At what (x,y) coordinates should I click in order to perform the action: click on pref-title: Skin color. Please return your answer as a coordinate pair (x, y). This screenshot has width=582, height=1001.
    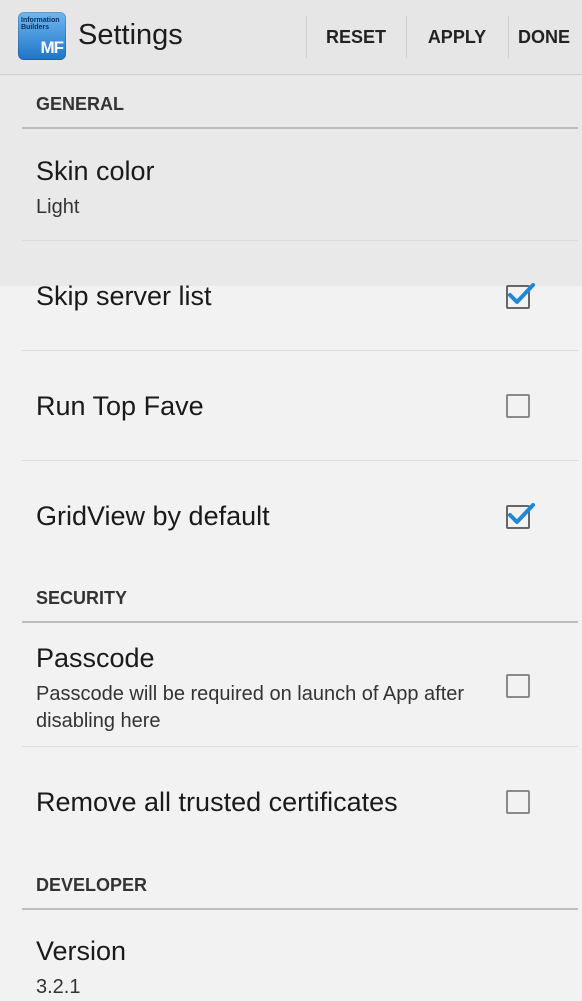
    Looking at the image, I should click on (95, 171).